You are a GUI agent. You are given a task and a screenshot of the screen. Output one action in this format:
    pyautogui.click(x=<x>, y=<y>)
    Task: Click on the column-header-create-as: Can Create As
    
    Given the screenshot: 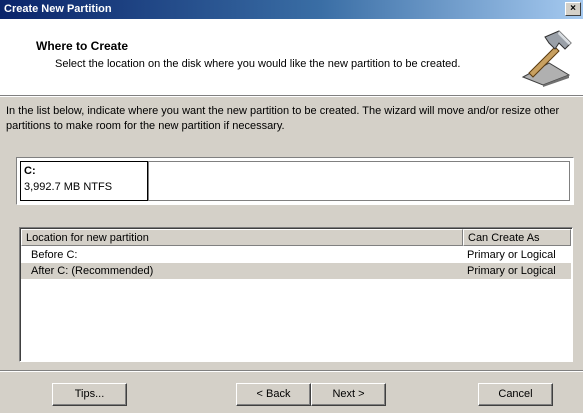 What is the action you would take?
    pyautogui.click(x=517, y=237)
    